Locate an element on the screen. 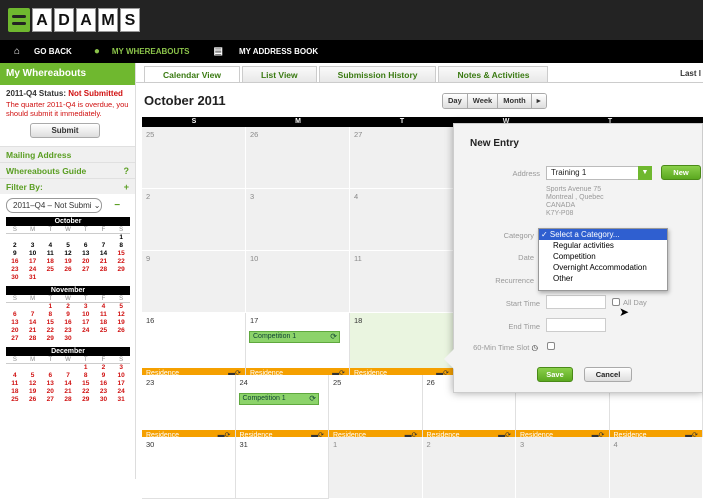 The image size is (703, 499). tab-notes-activities: Notes & Activities is located at coordinates (493, 74).